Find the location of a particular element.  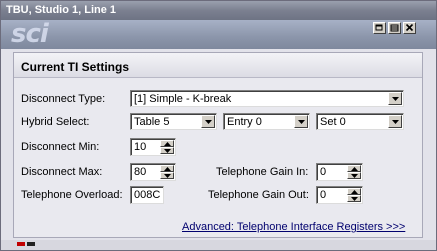

disconnect-type-dropdown-button is located at coordinates (395, 98).